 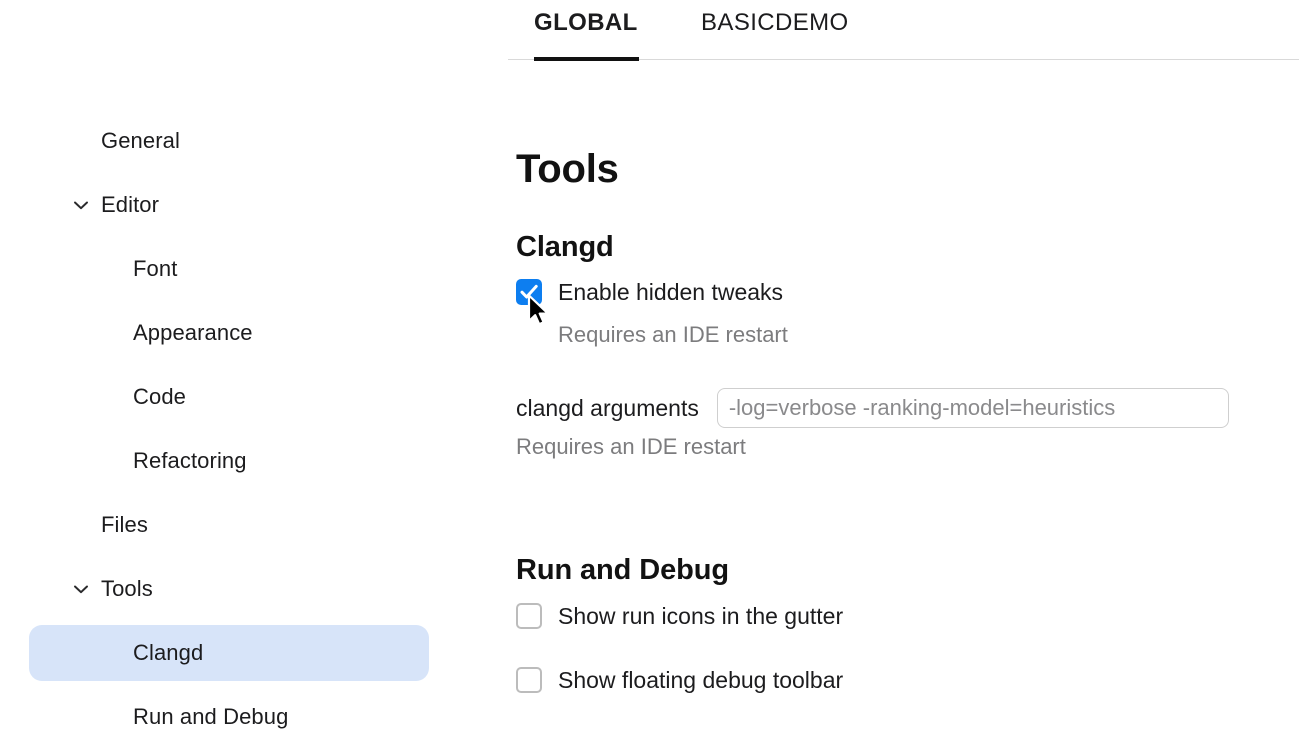 I want to click on sidebar-item-label: Tools, so click(x=127, y=588).